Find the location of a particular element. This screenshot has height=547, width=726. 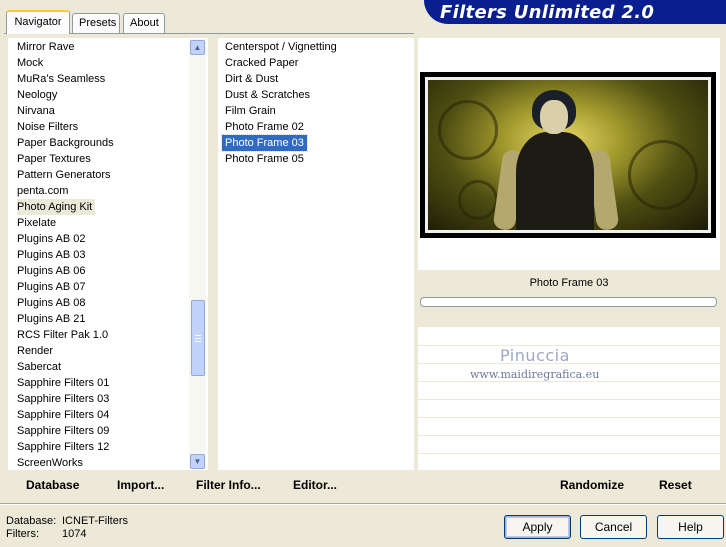

filter-item: Photo Frame 02 is located at coordinates (264, 127).